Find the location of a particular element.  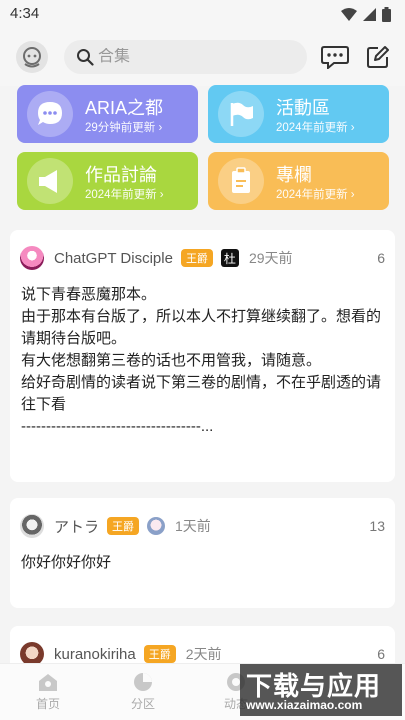

post-header: ChatGPT Disciple 王爵 杜 29天前 6 is located at coordinates (202, 258).